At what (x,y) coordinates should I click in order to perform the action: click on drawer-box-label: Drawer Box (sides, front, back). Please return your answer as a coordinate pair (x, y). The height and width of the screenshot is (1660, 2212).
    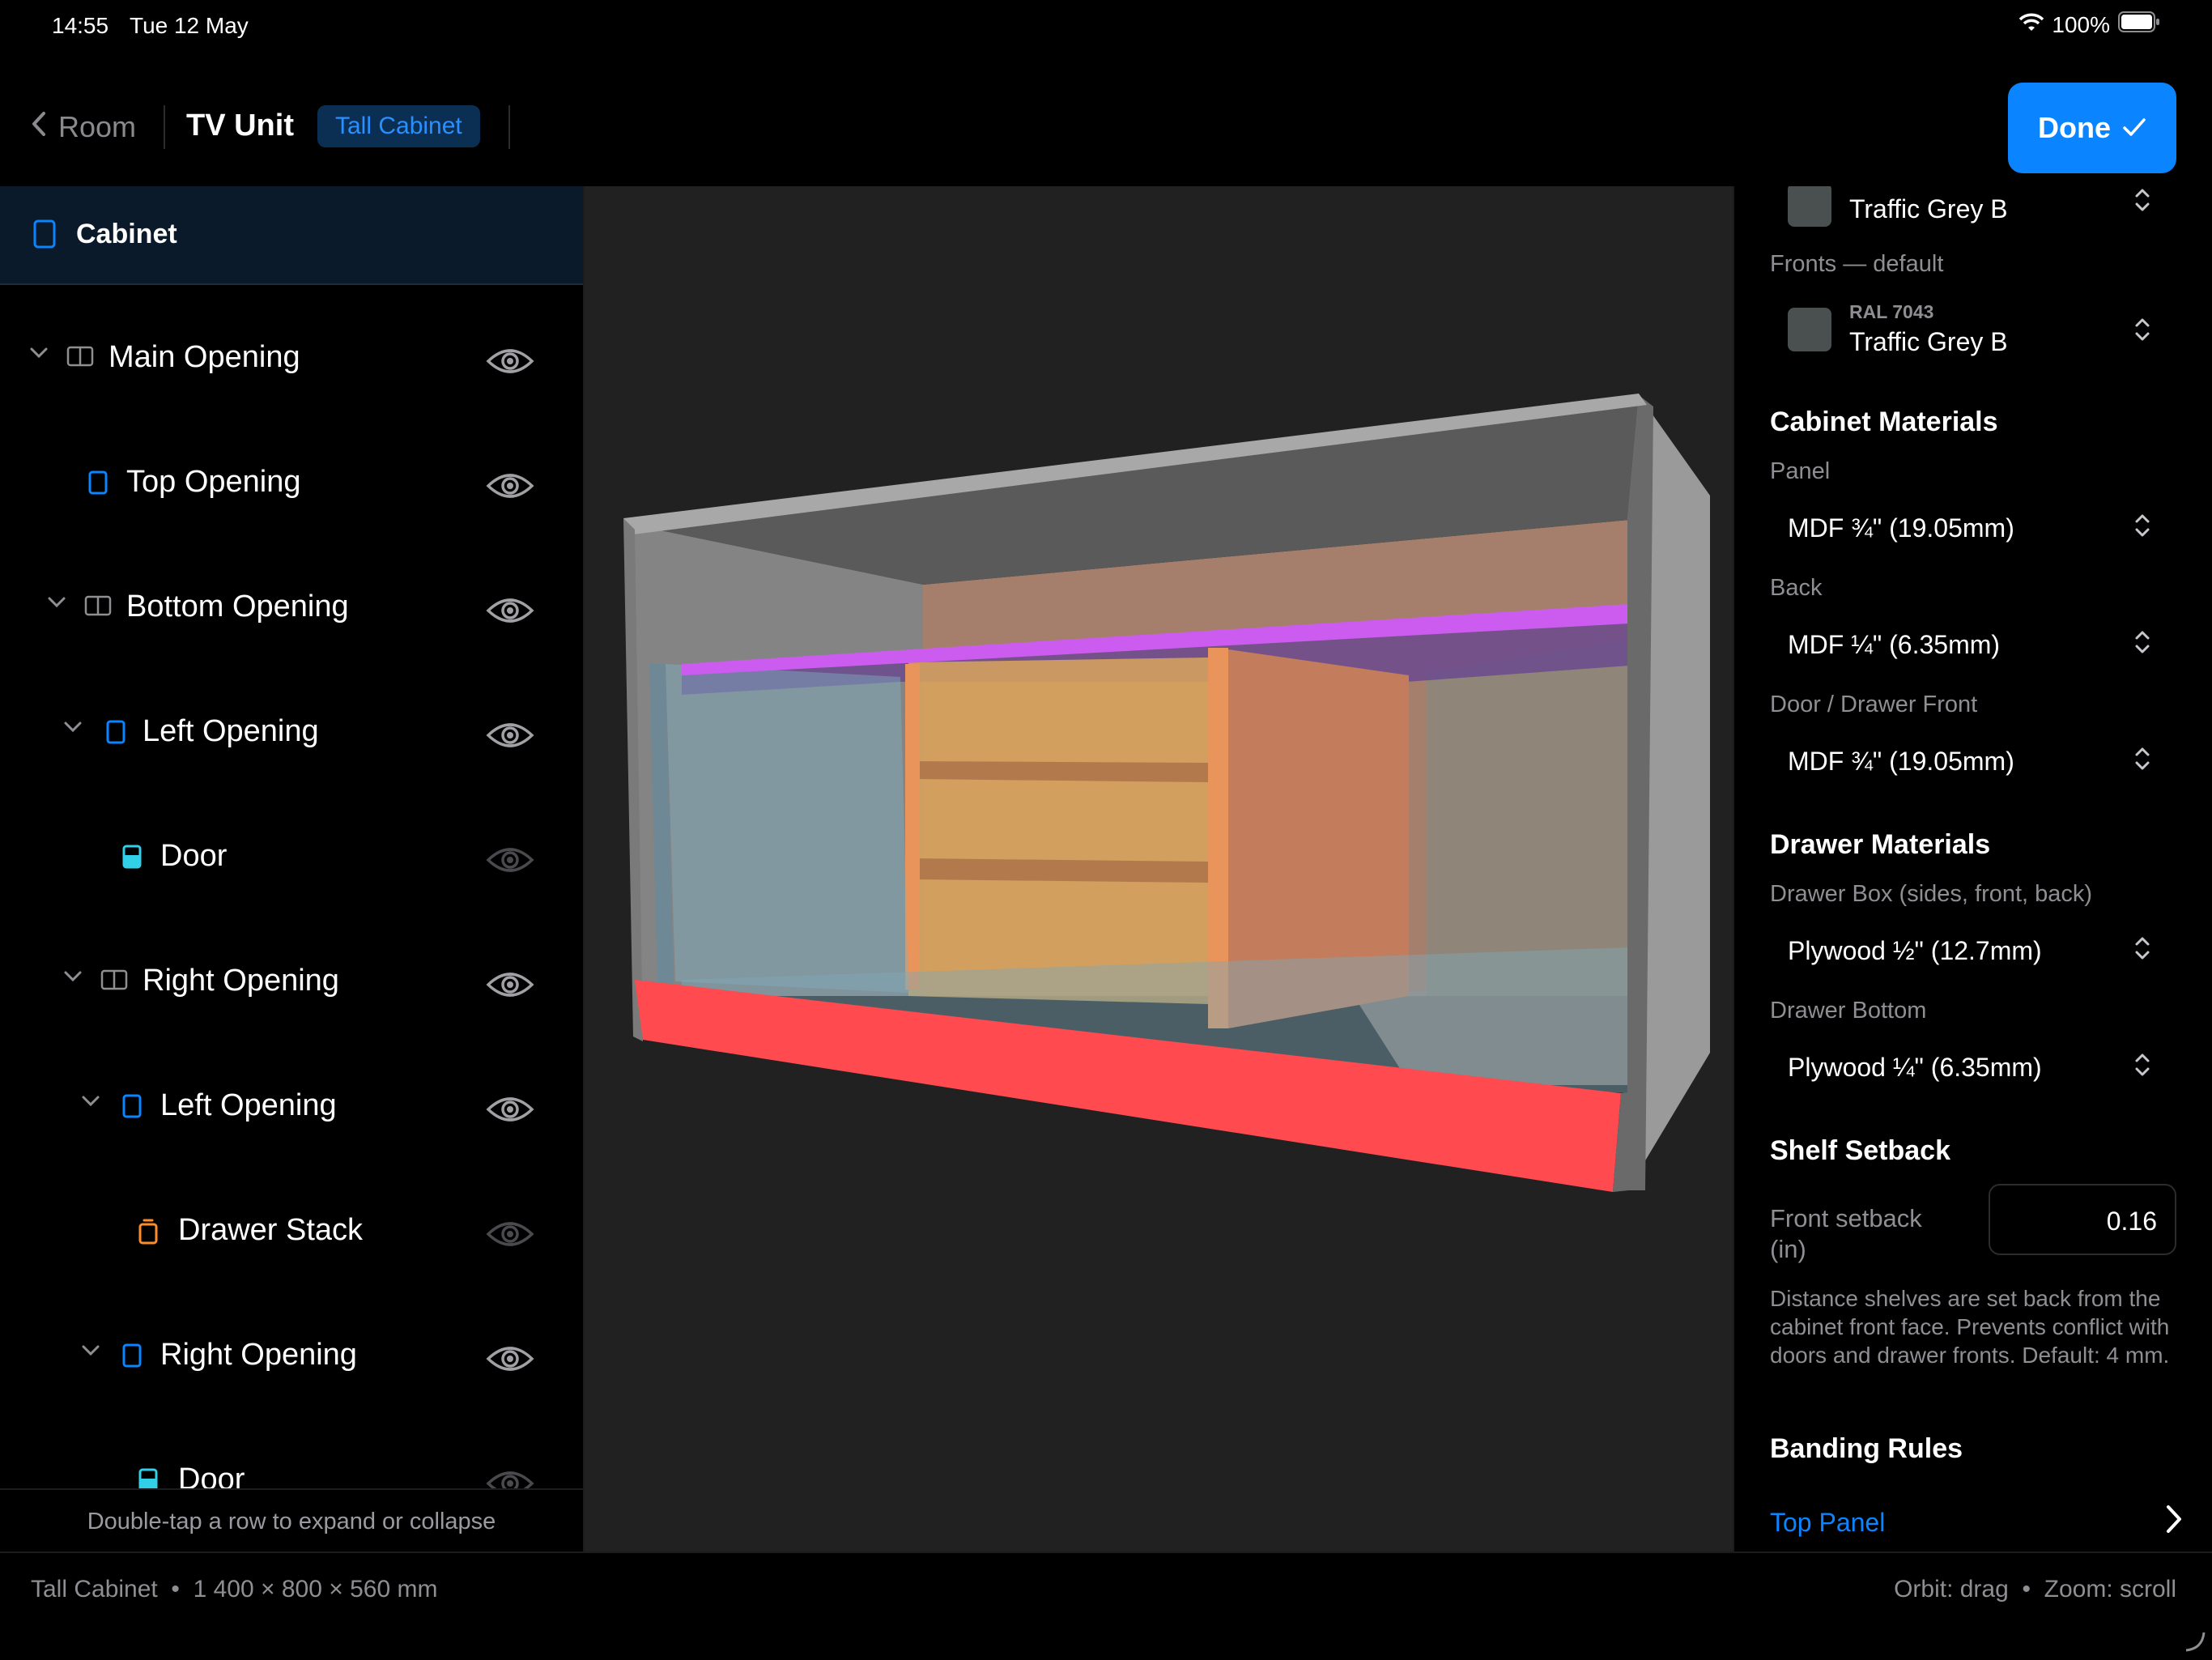
    Looking at the image, I should click on (1931, 894).